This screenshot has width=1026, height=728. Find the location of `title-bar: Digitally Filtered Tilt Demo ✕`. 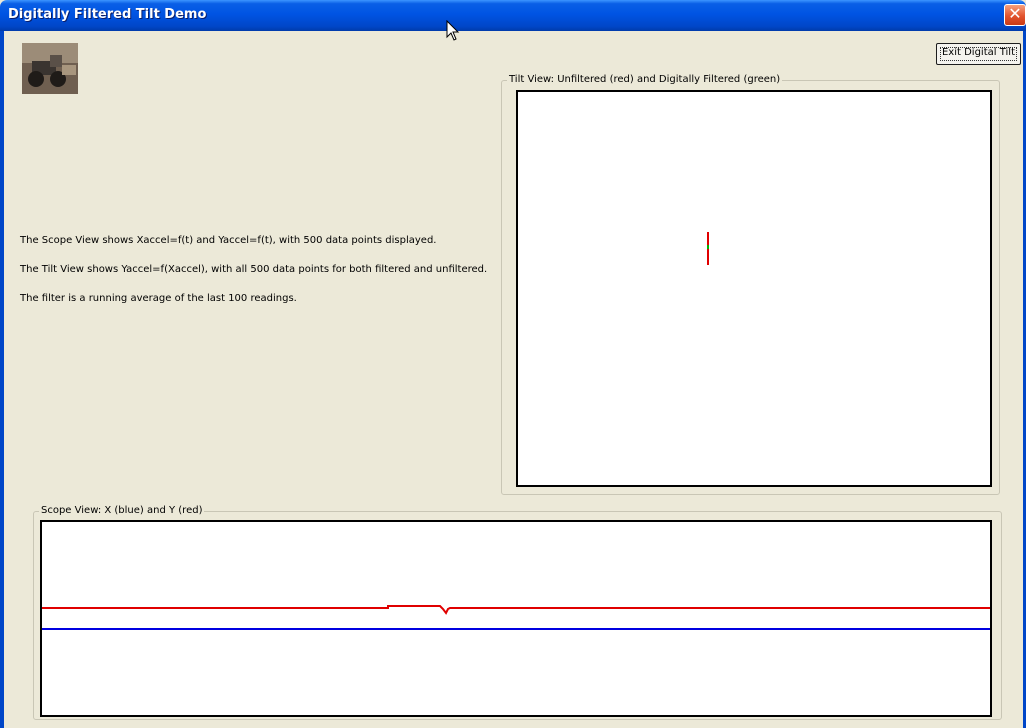

title-bar: Digitally Filtered Tilt Demo ✕ is located at coordinates (513, 15).